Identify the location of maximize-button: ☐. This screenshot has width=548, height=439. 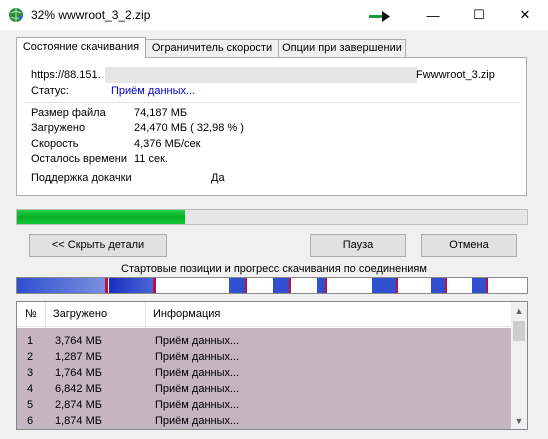
(479, 15).